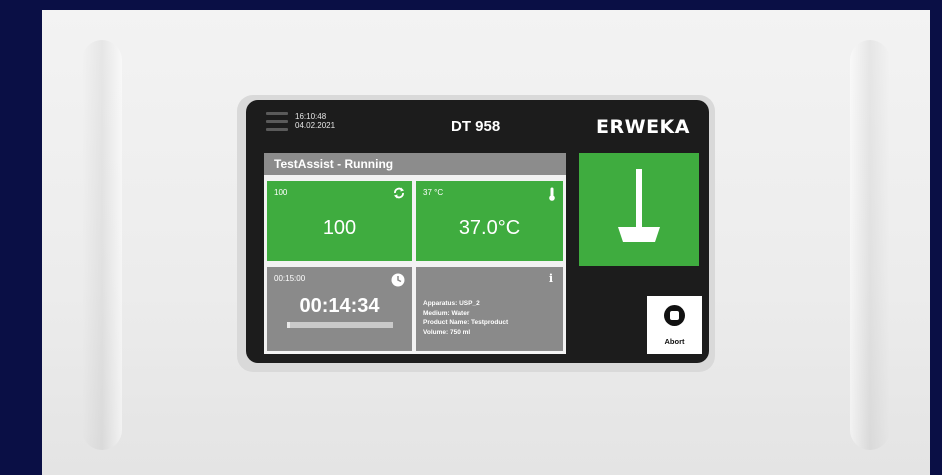  What do you see at coordinates (870, 245) in the screenshot?
I see `housing-ridge-right` at bounding box center [870, 245].